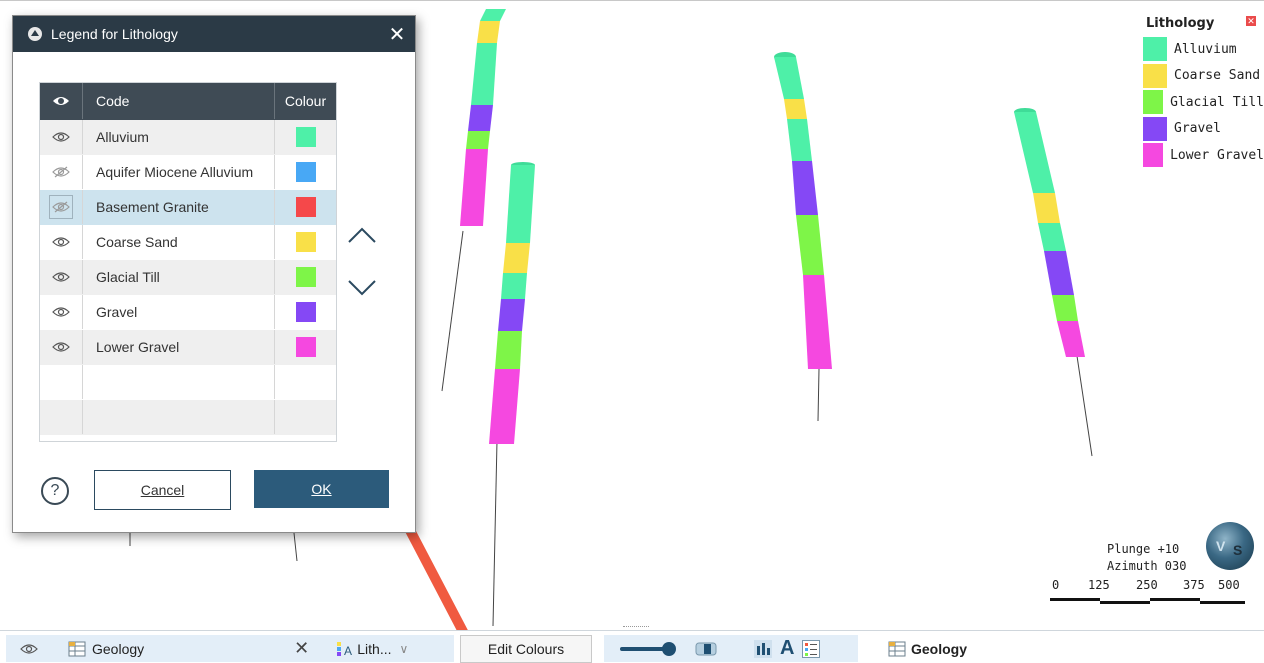  I want to click on legend-item: Glacial Till, so click(1202, 102).